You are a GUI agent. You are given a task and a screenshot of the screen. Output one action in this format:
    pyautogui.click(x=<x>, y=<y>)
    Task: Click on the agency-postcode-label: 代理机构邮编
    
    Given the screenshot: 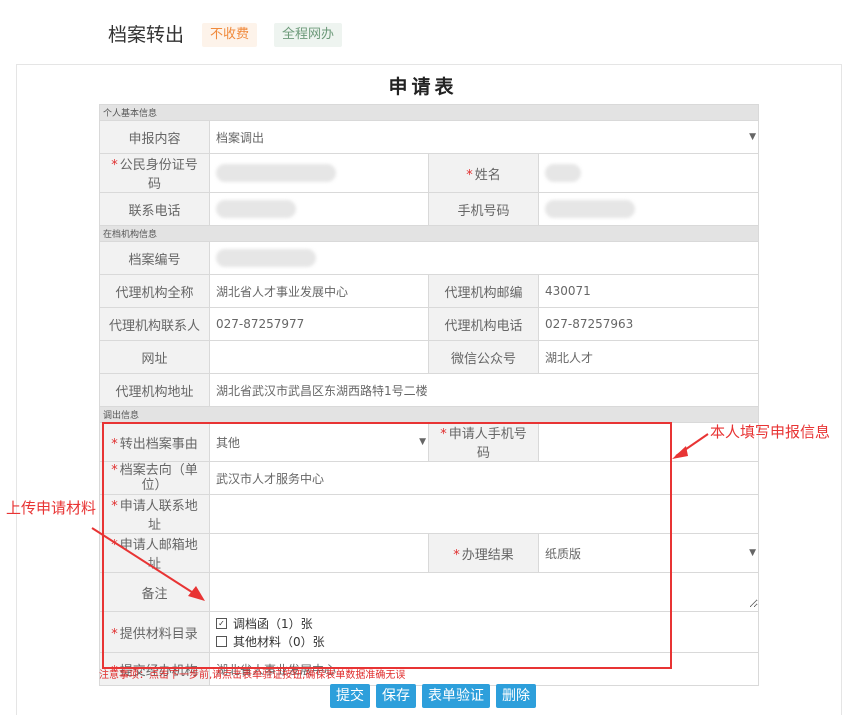 What is the action you would take?
    pyautogui.click(x=483, y=291)
    